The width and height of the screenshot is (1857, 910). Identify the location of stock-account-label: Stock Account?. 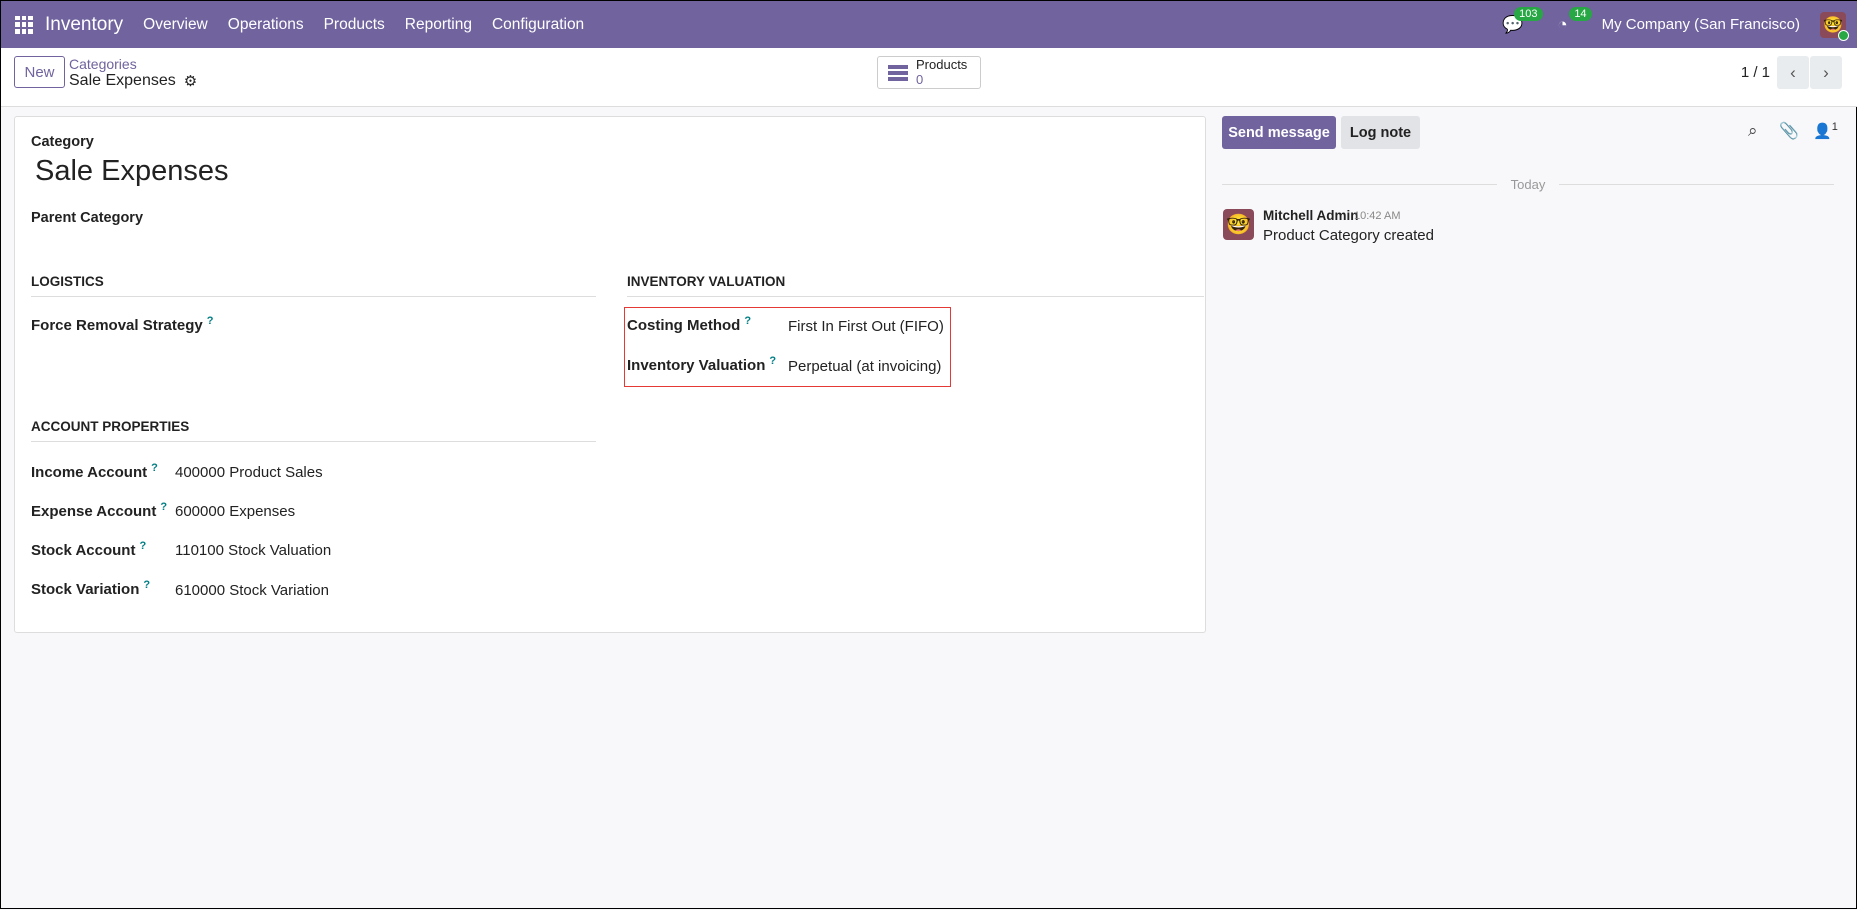
(88, 549).